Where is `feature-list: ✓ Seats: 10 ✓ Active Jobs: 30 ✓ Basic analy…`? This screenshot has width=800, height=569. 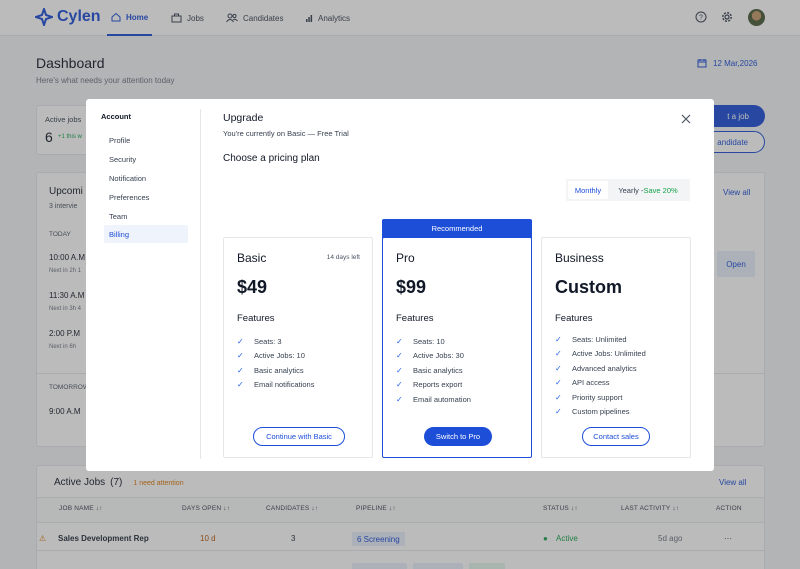 feature-list: ✓ Seats: 10 ✓ Active Jobs: 30 ✓ Basic analy… is located at coordinates (433, 370).